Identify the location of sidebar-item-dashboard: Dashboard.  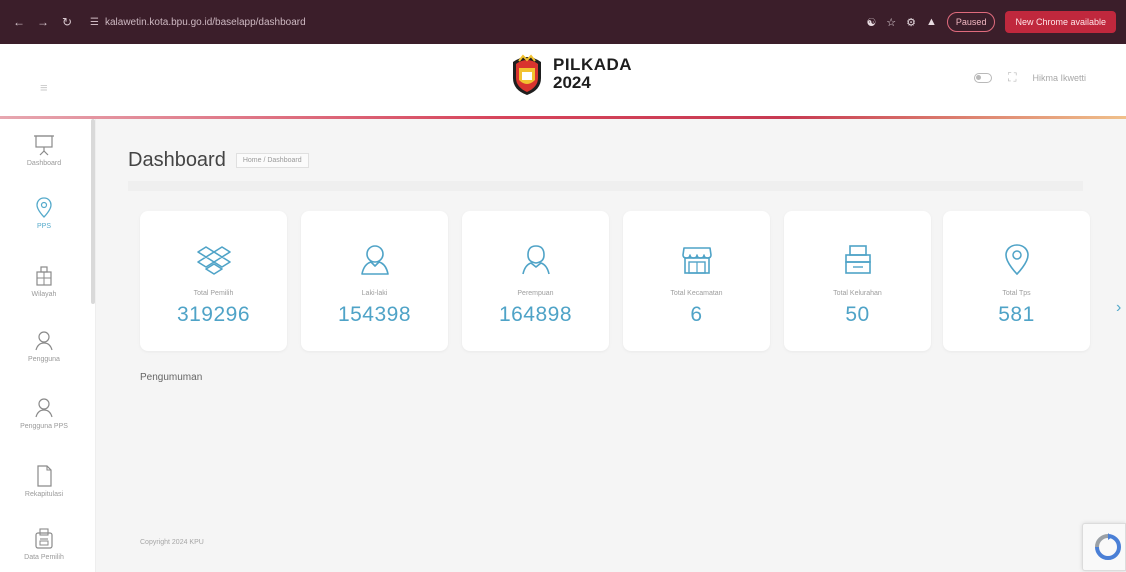
(44, 150).